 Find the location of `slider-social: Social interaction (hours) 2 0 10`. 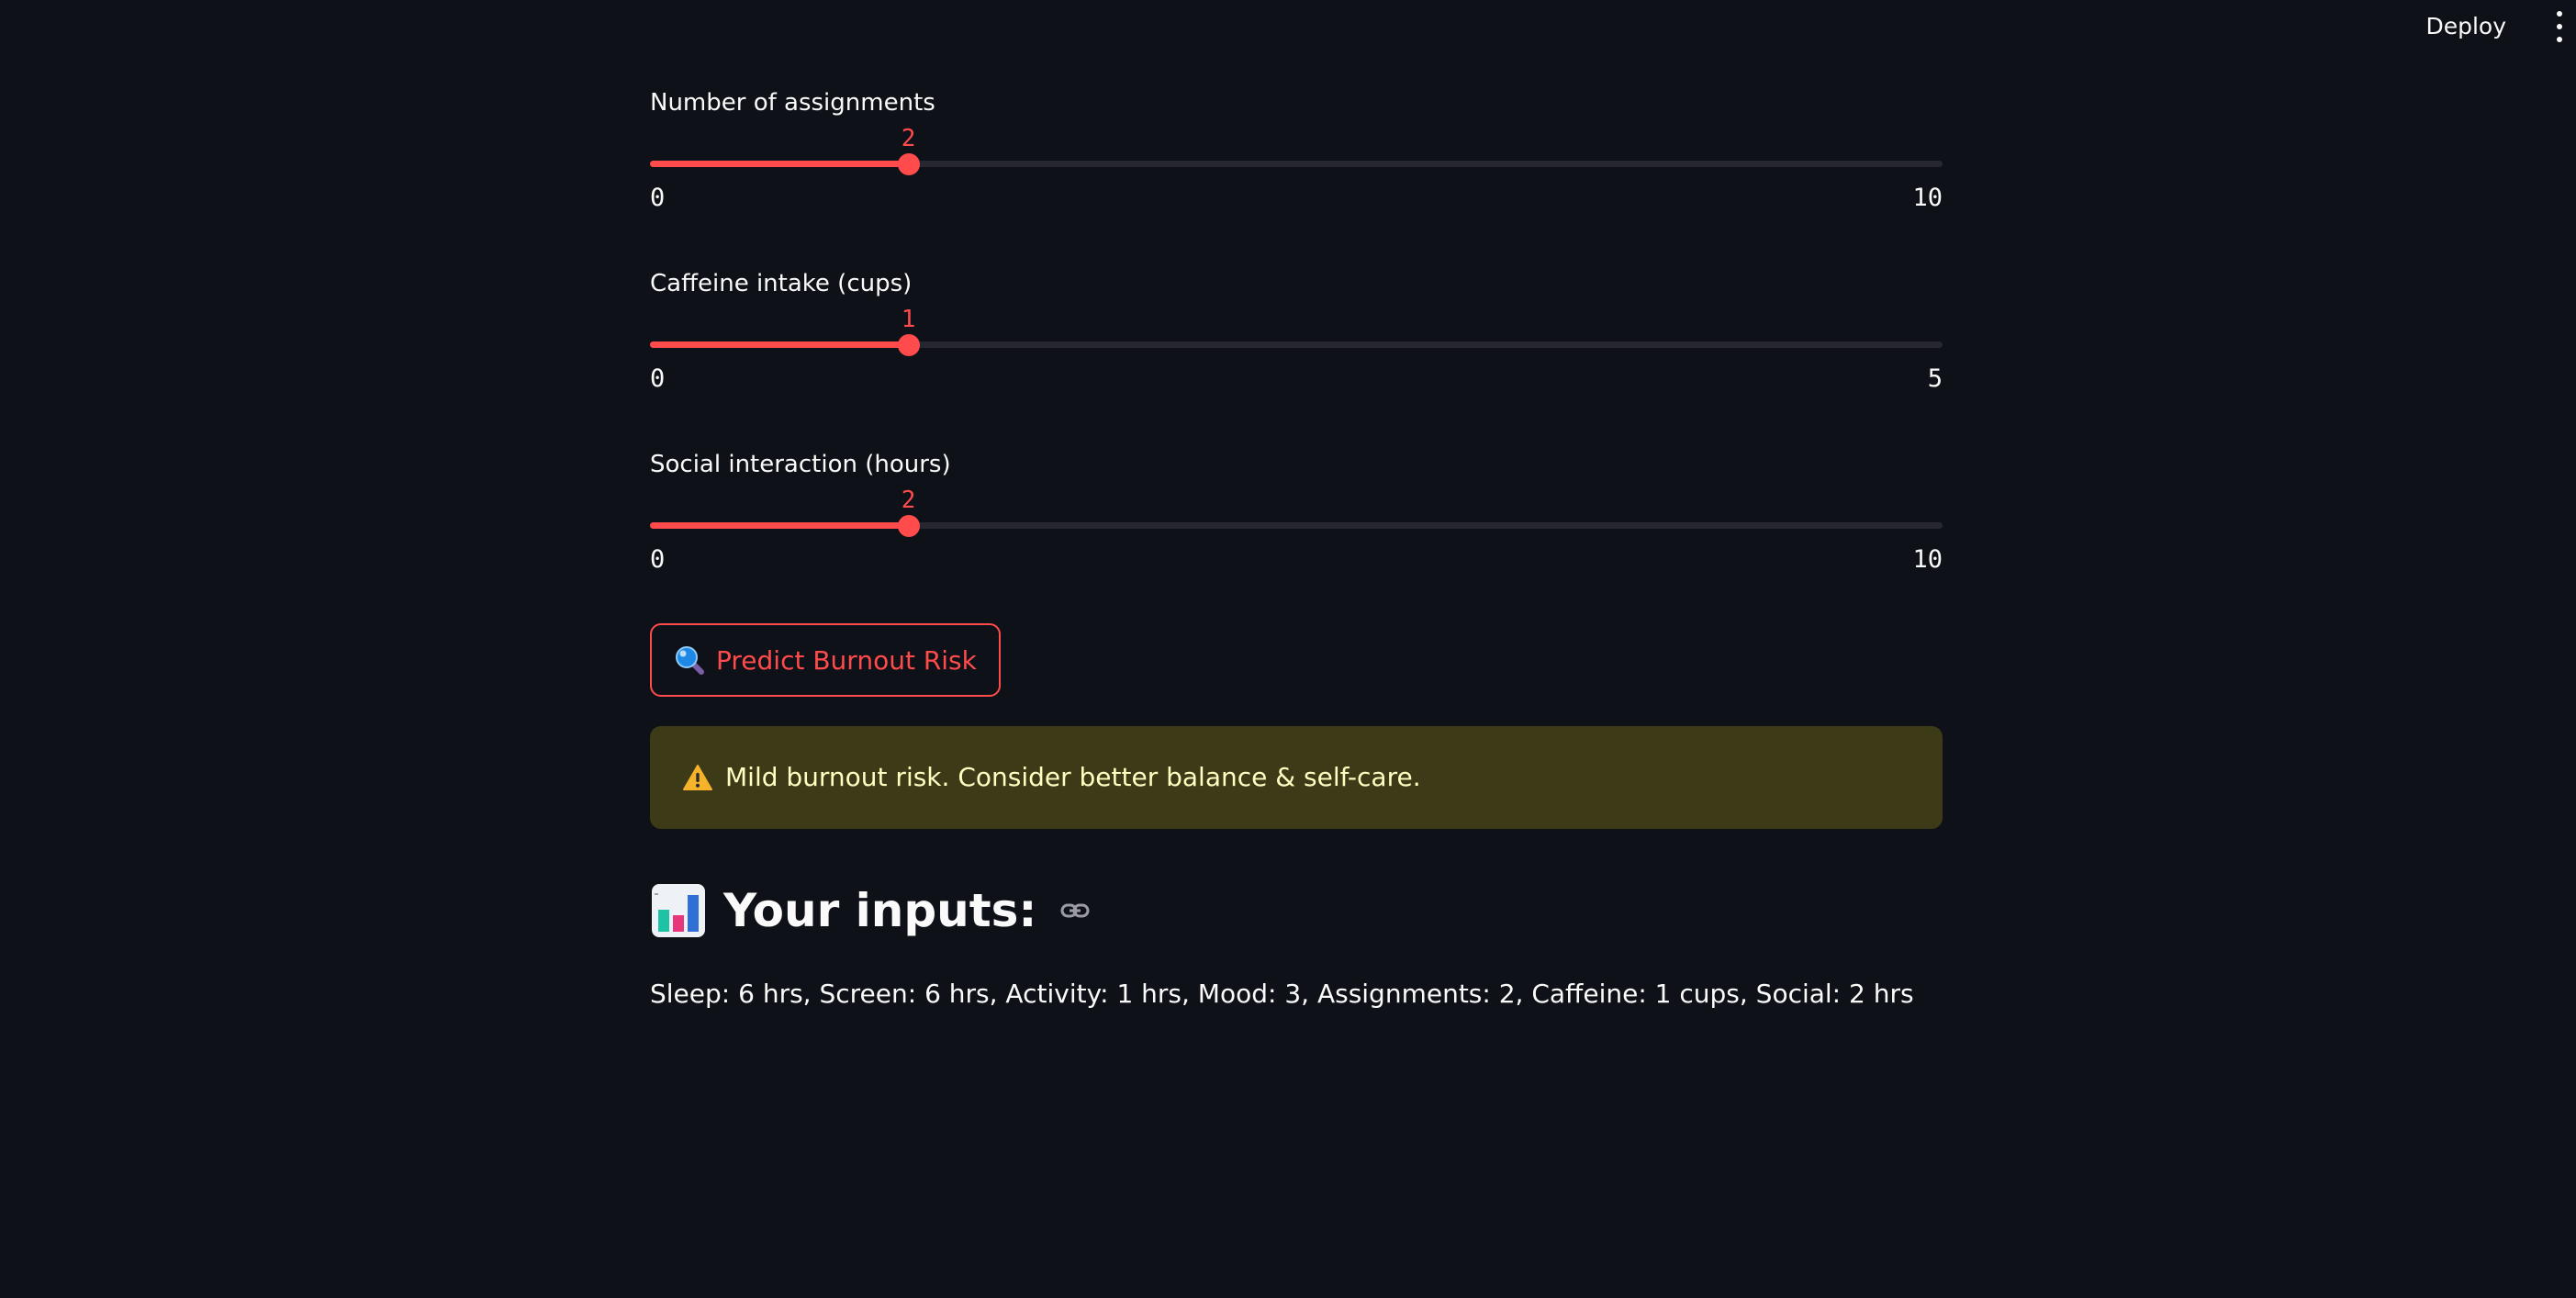

slider-social: Social interaction (hours) 2 0 10 is located at coordinates (1296, 527).